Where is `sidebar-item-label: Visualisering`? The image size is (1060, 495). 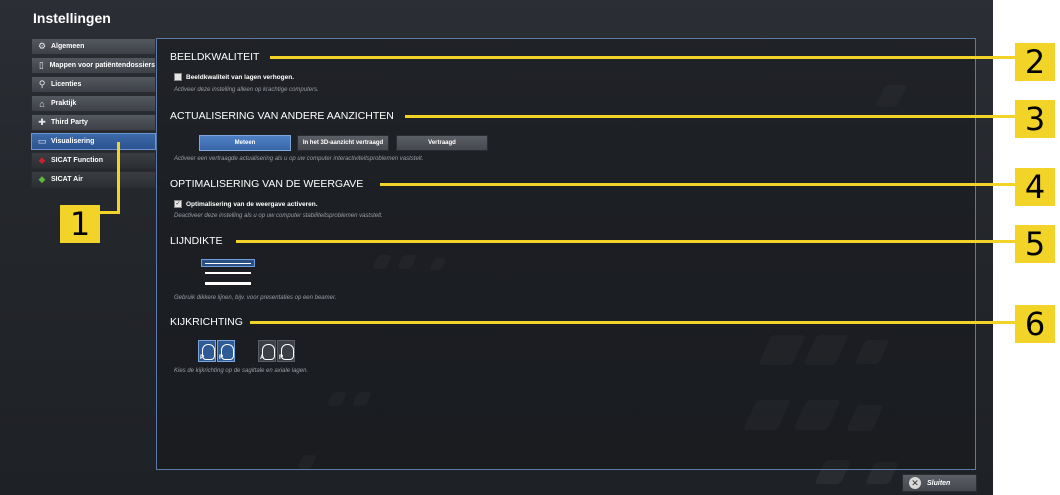
sidebar-item-label: Visualisering is located at coordinates (73, 141).